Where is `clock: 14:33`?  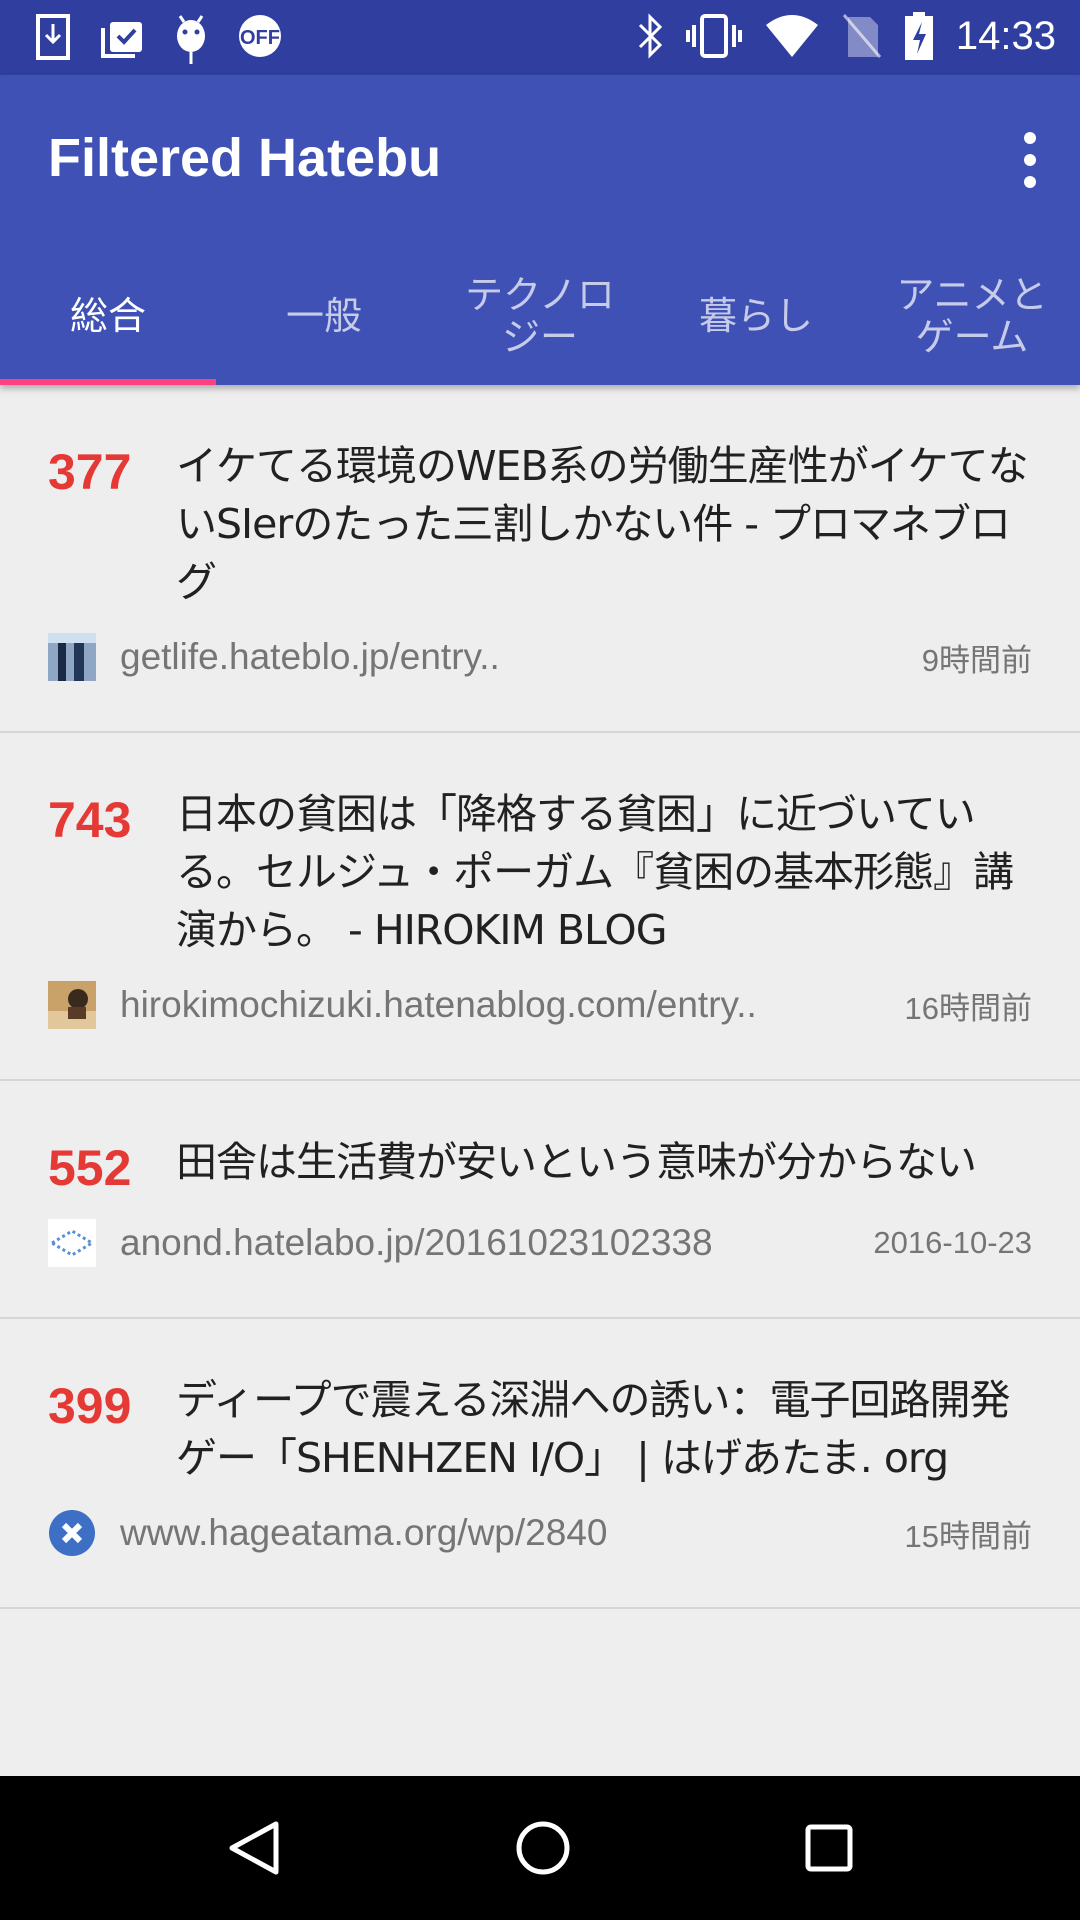 clock: 14:33 is located at coordinates (1005, 35).